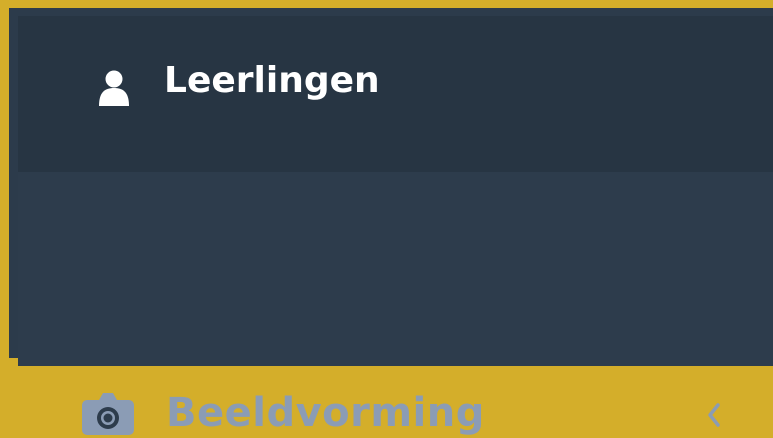 This screenshot has width=773, height=438. I want to click on camera-icon, so click(108, 414).